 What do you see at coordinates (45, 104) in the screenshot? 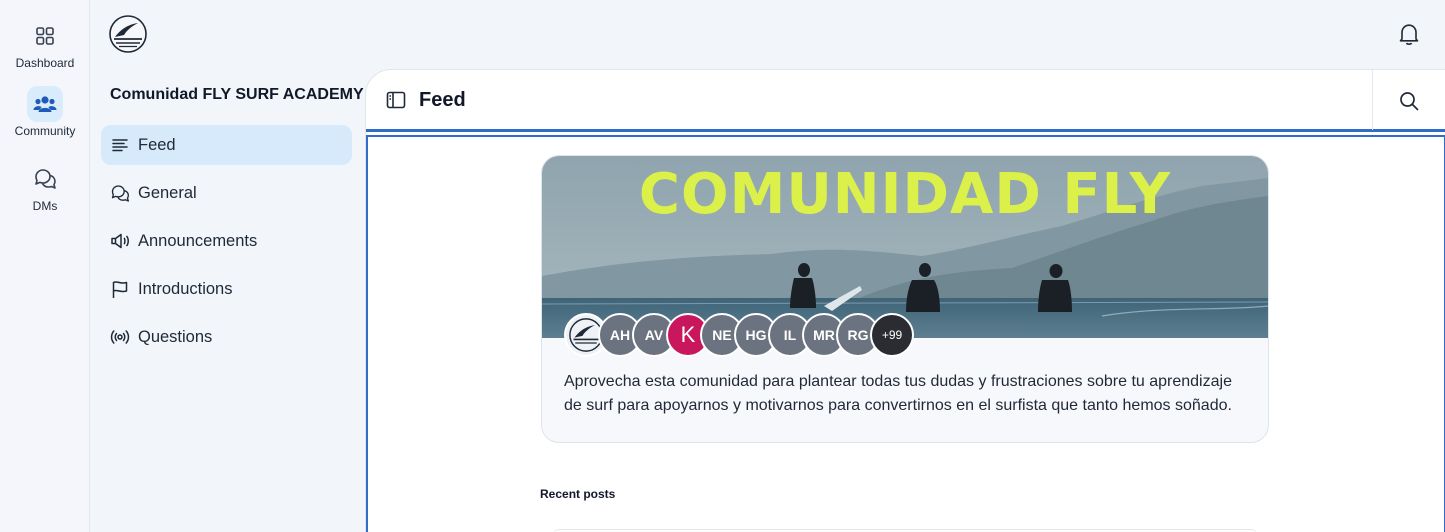
I see `users-icon` at bounding box center [45, 104].